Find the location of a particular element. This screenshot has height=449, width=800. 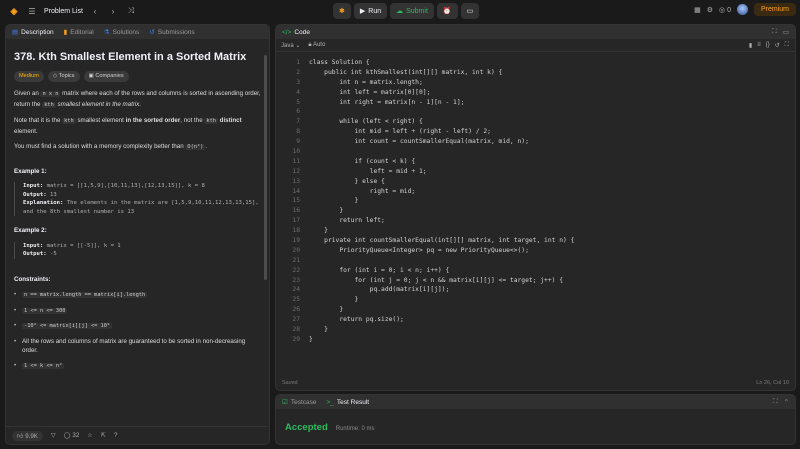

tag-row: Medium ◇ Topics ▣ Companies is located at coordinates (137, 76).